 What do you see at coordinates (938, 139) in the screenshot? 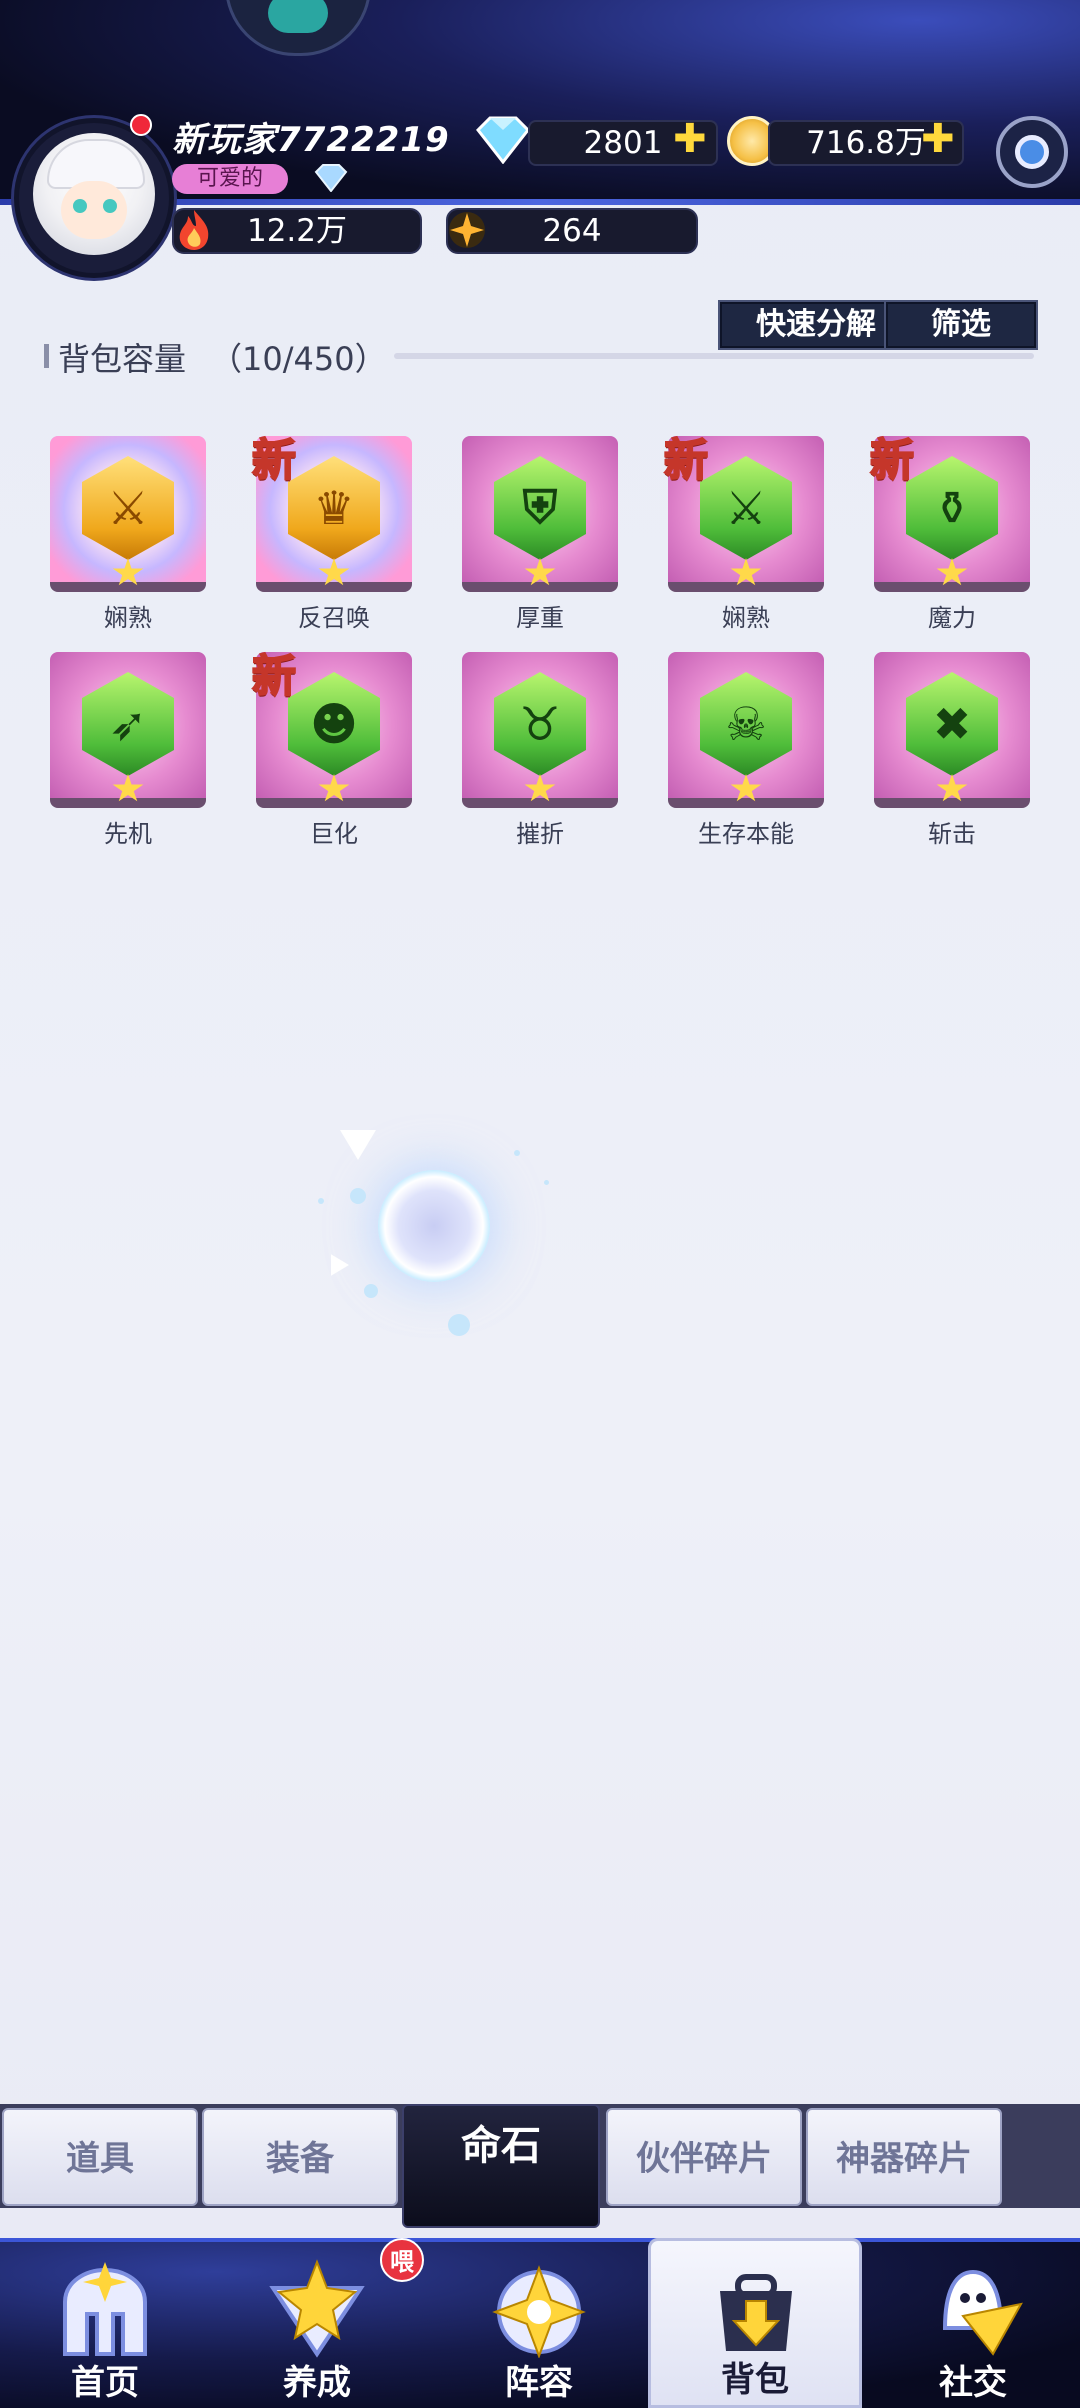
I see `add-gold-button: ✚` at bounding box center [938, 139].